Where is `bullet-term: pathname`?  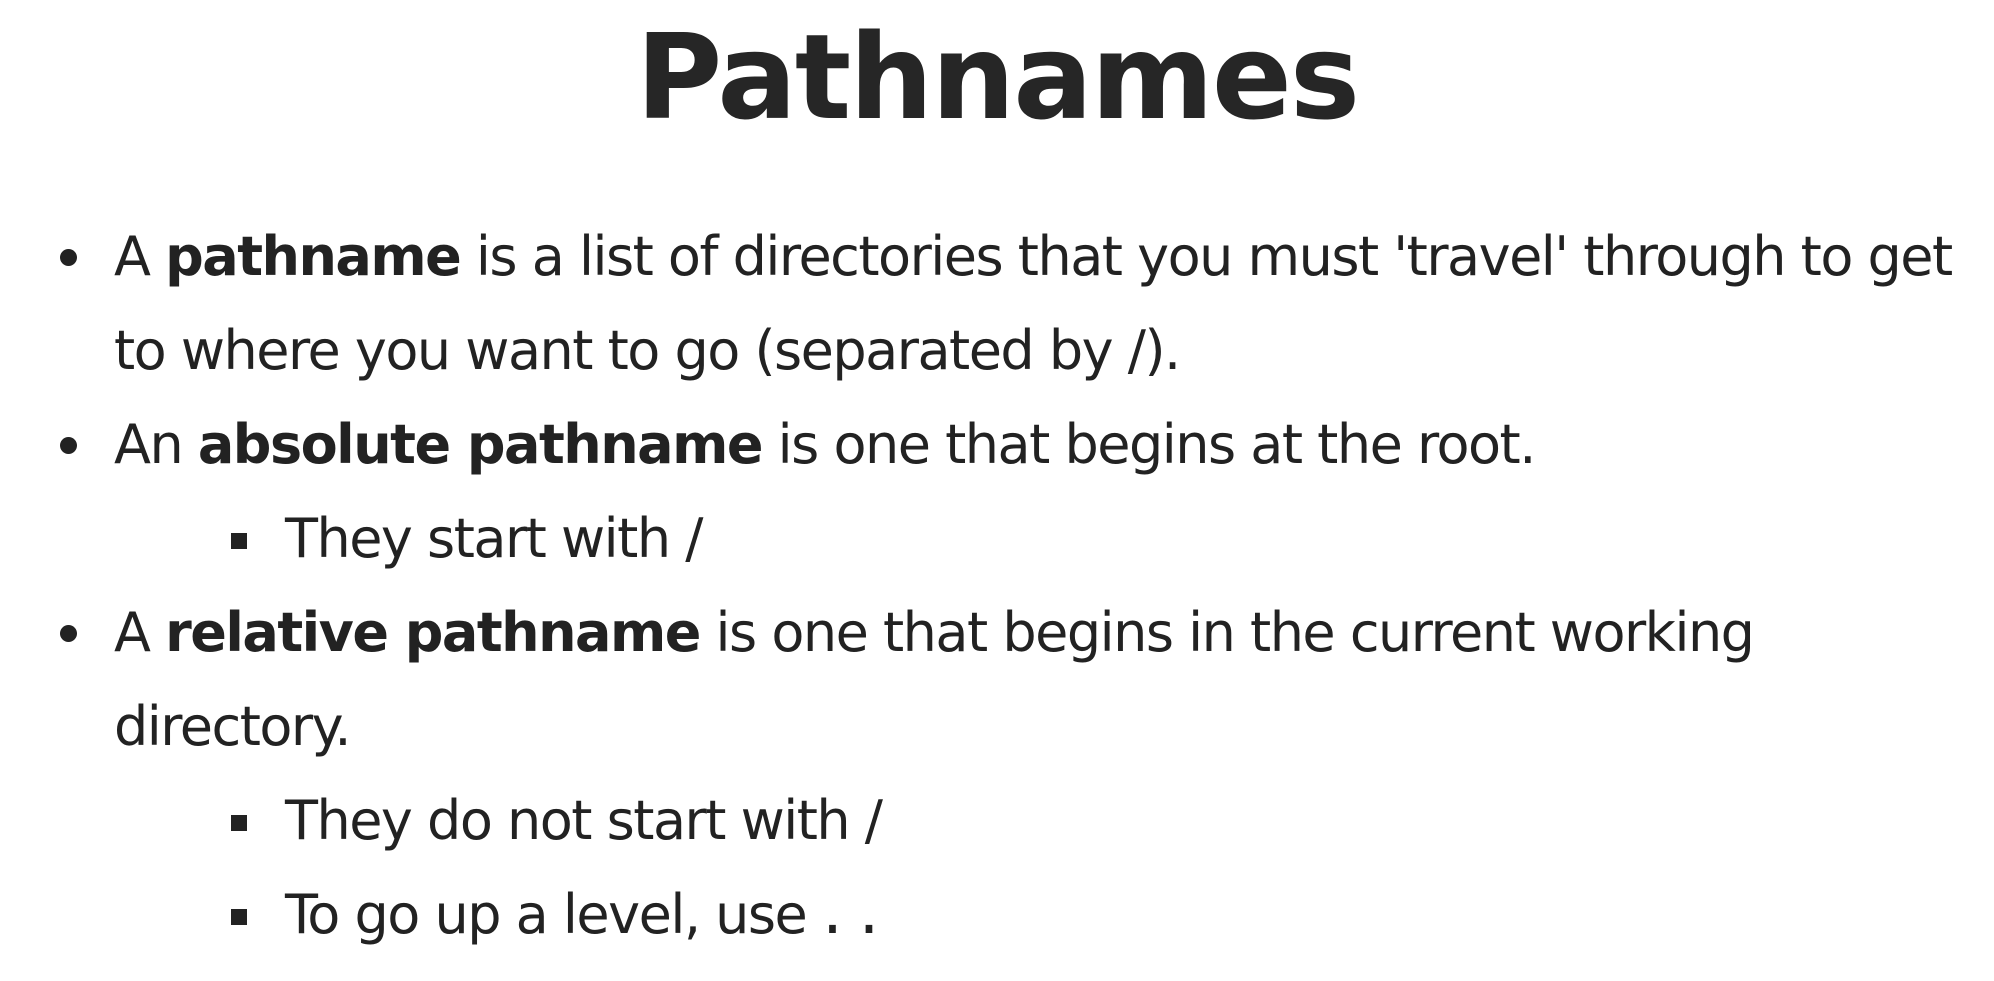
bullet-term: pathname is located at coordinates (313, 256).